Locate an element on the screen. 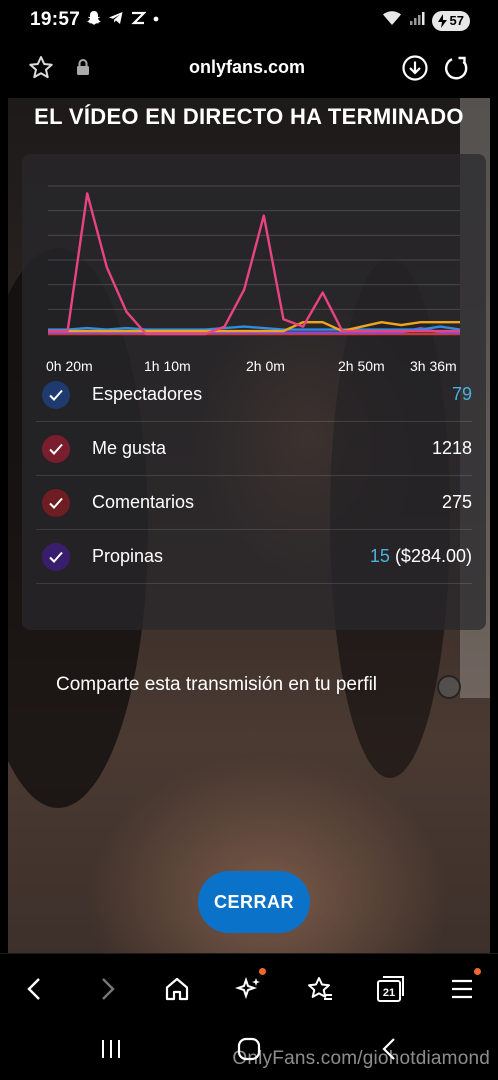 The height and width of the screenshot is (1080, 498). live-ended-title: EL VÍDEO EN DIRECTO HA TERMINADO is located at coordinates (249, 116).